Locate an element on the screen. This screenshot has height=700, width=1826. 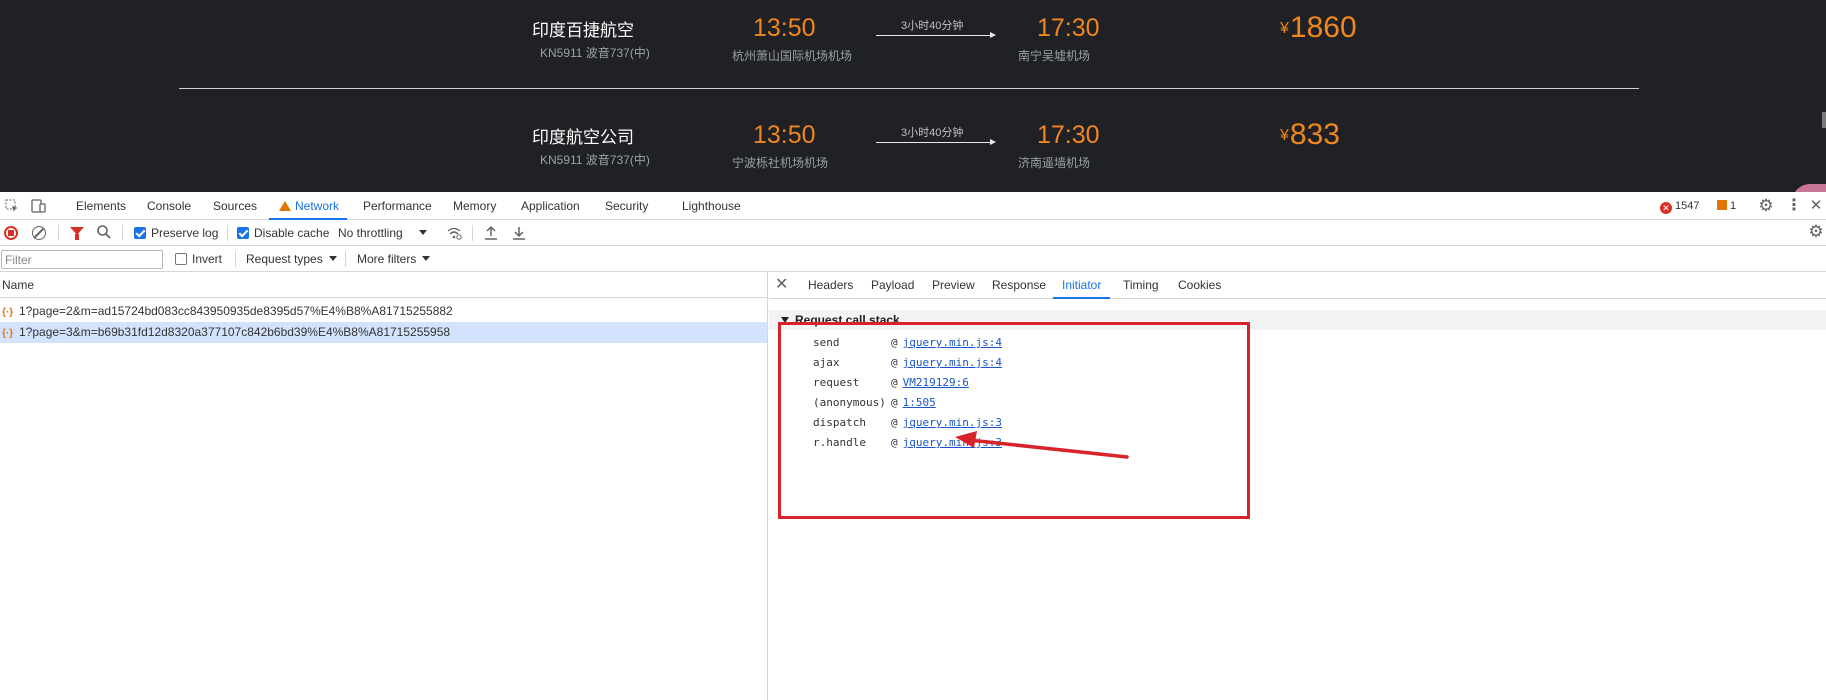
tab-cookies: Cookies is located at coordinates (1199, 285).